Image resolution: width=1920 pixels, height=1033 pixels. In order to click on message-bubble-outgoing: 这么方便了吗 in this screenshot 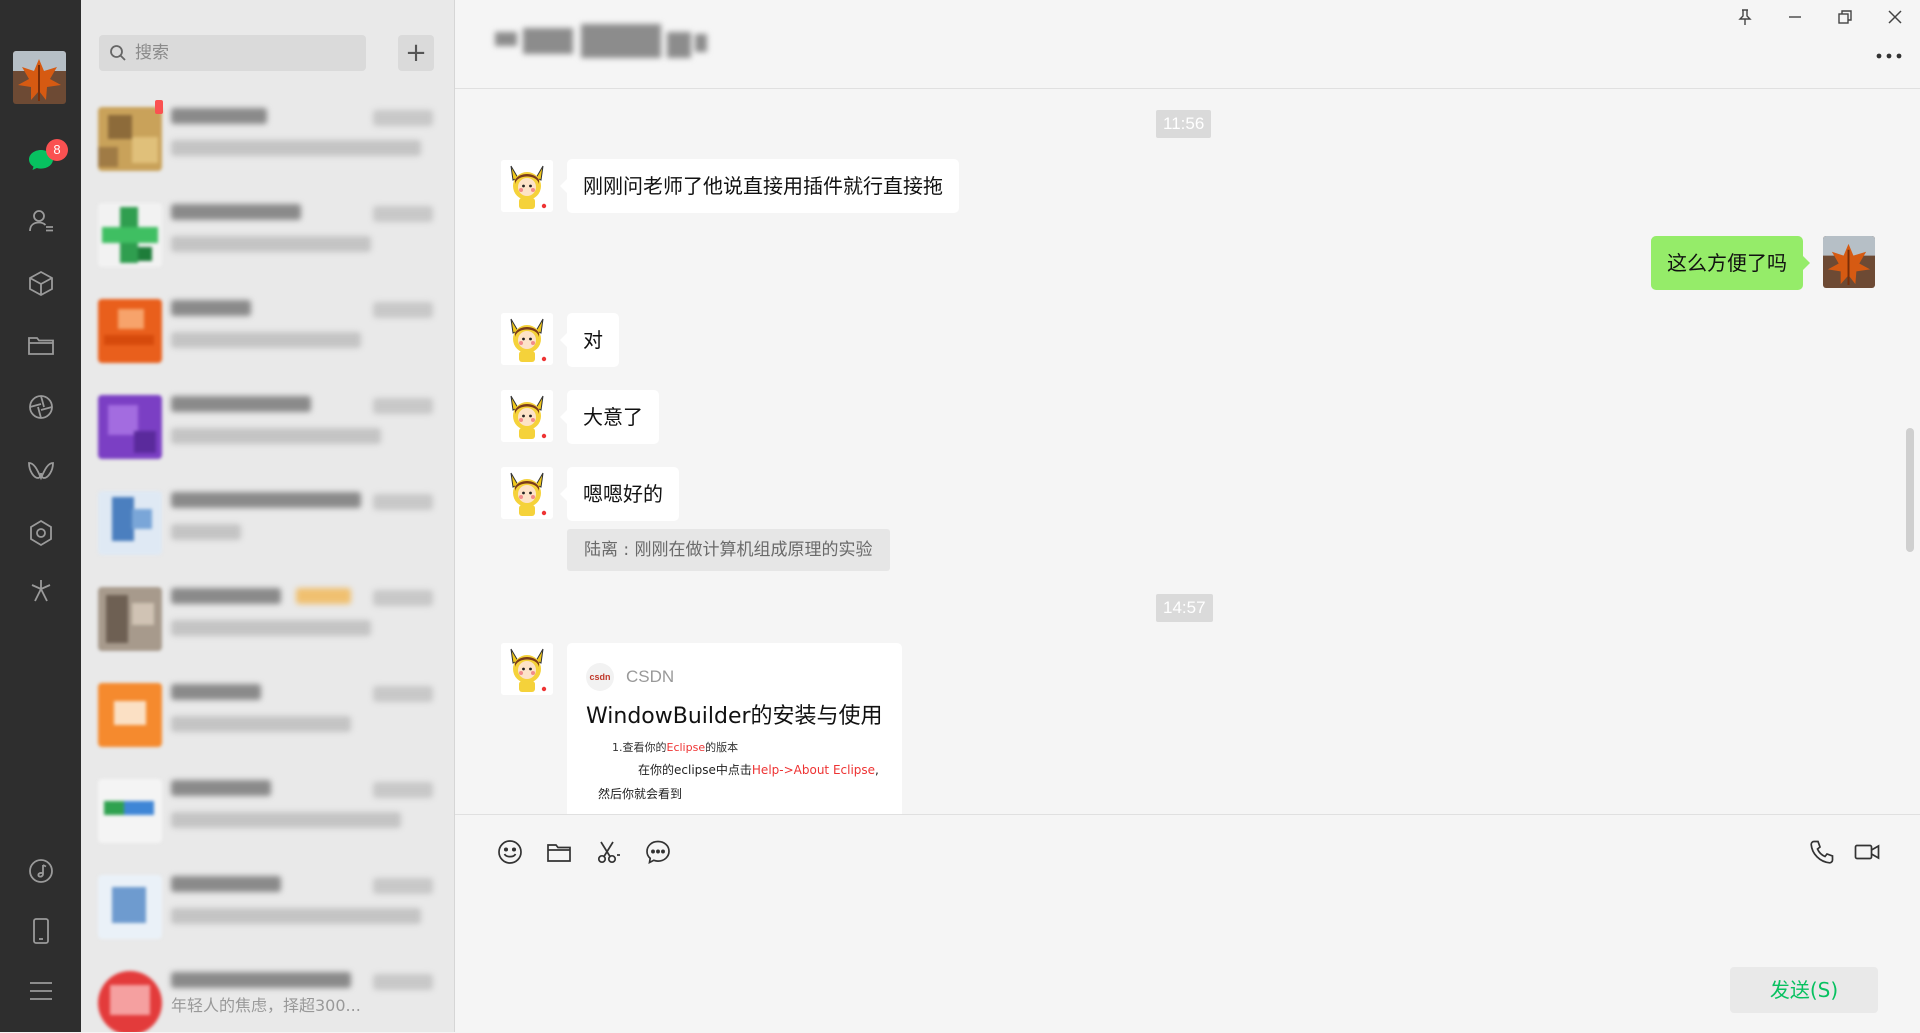, I will do `click(1730, 263)`.